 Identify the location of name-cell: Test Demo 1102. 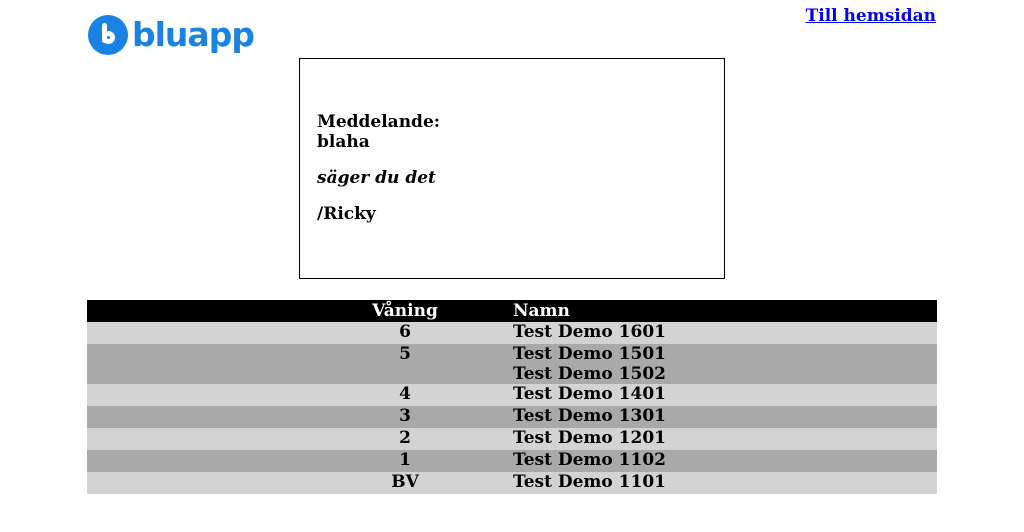
(725, 461).